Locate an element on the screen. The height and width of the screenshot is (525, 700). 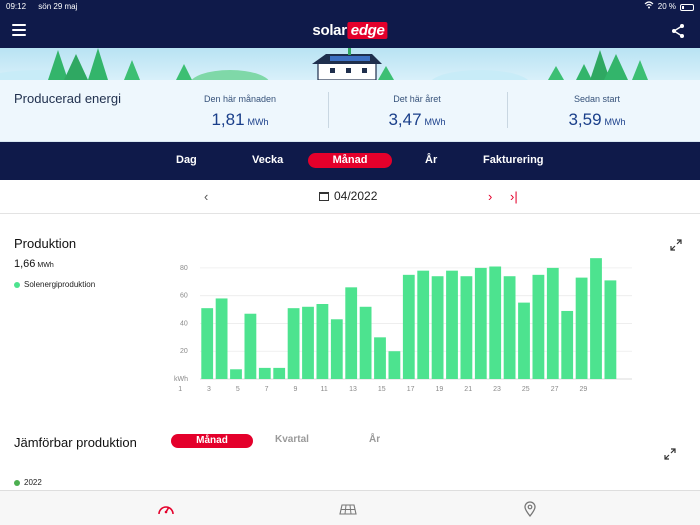
x-tick-label: 7 is located at coordinates (267, 389).